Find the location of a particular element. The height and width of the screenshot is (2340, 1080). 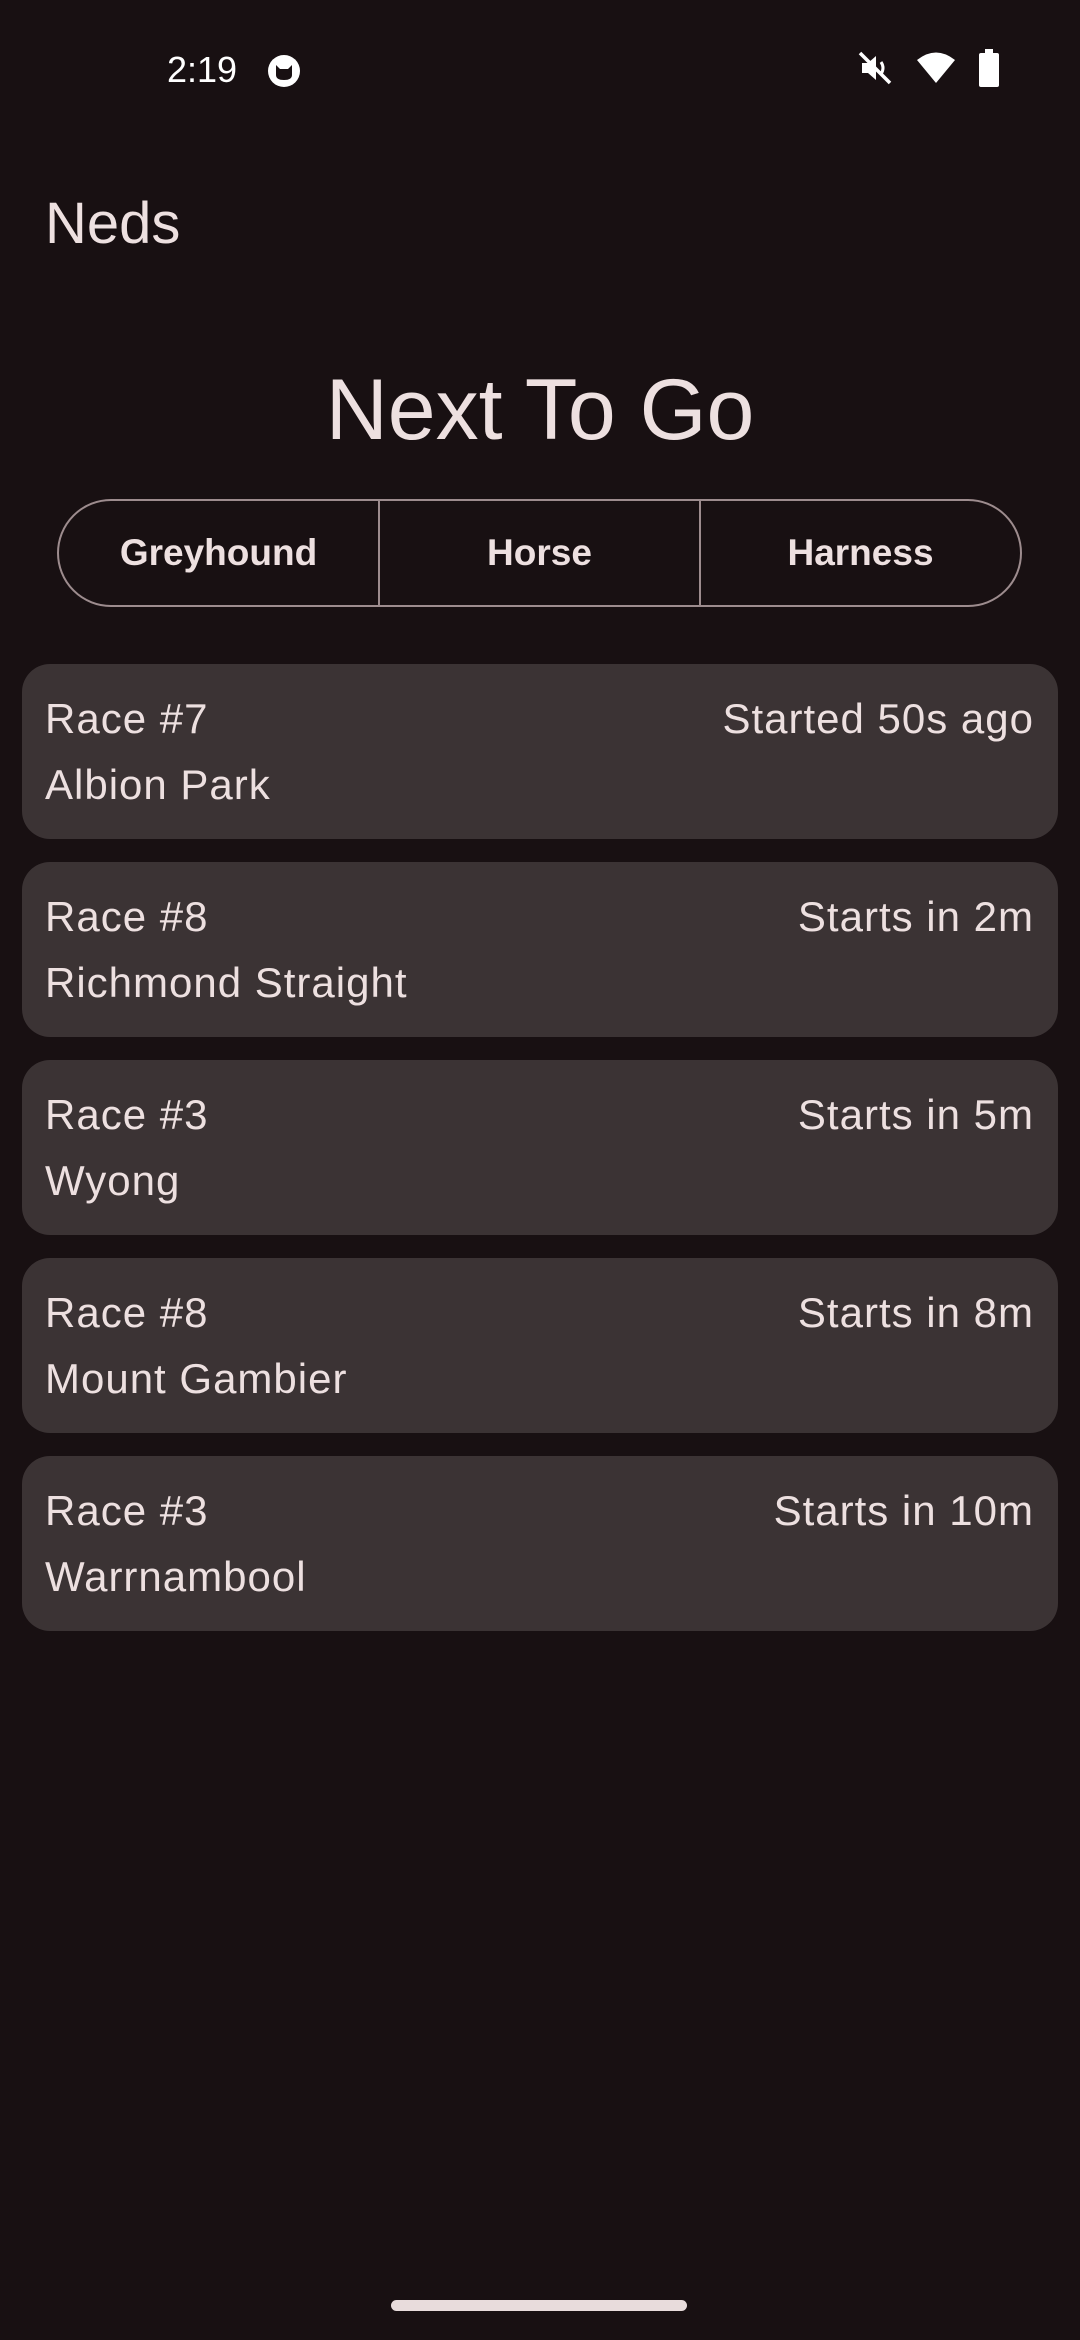

wifi-icon is located at coordinates (936, 70).